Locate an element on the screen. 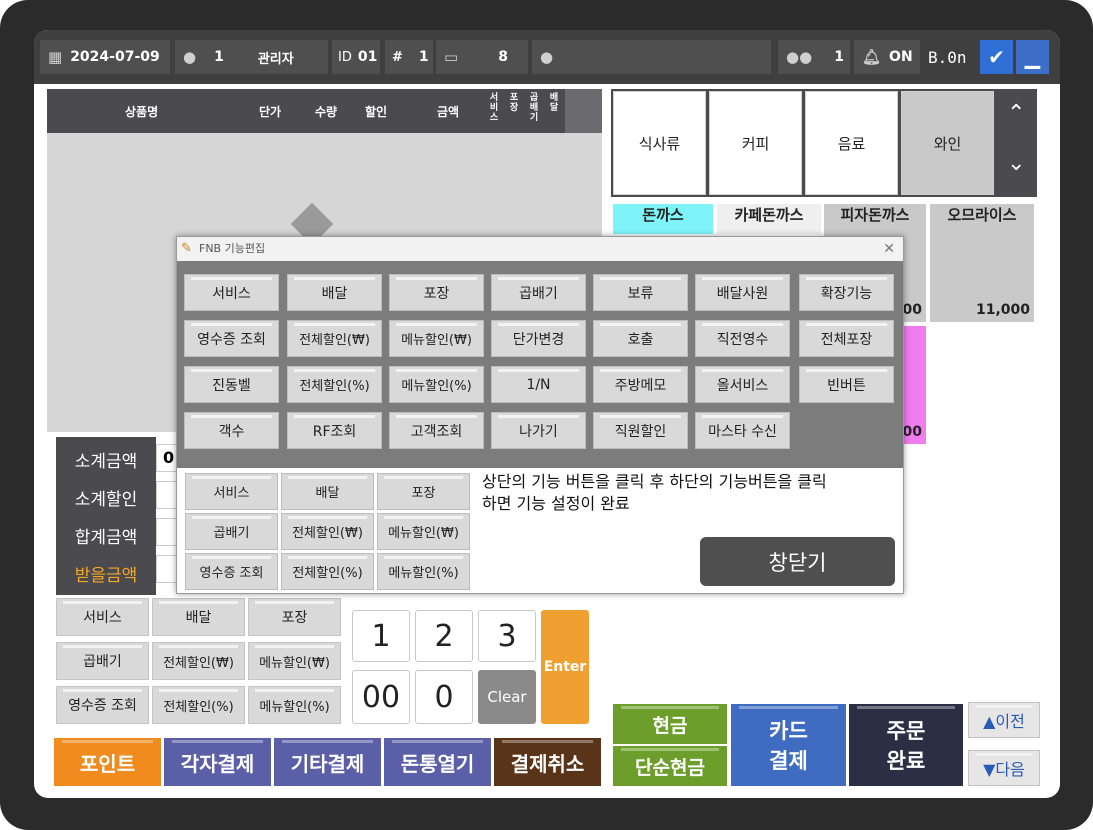 The width and height of the screenshot is (1093, 830). terminal-value: 8 is located at coordinates (503, 57).